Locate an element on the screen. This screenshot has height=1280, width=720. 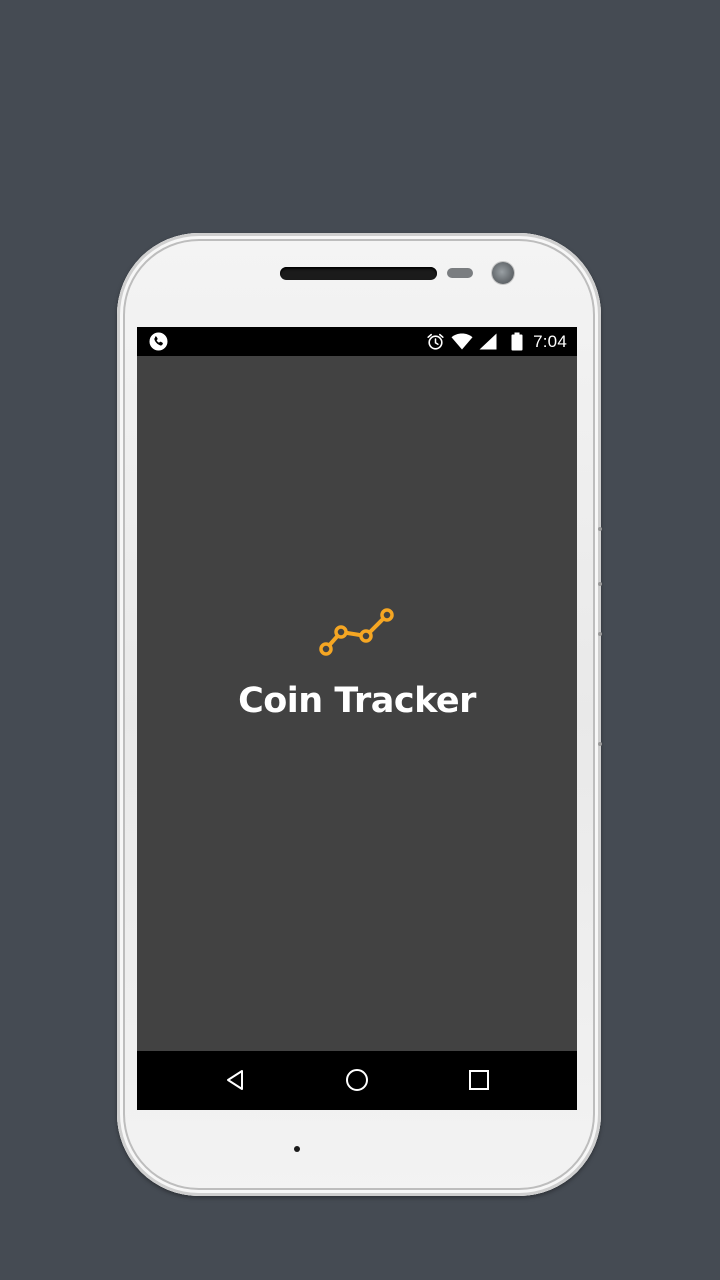
wifi-icon is located at coordinates (462, 341).